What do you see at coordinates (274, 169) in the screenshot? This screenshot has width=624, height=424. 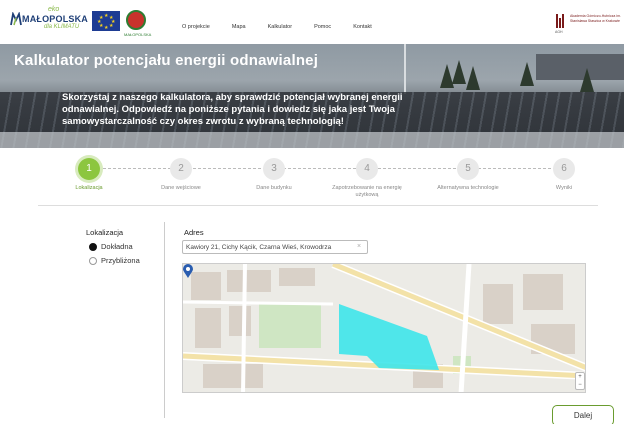 I see `step-number: 3` at bounding box center [274, 169].